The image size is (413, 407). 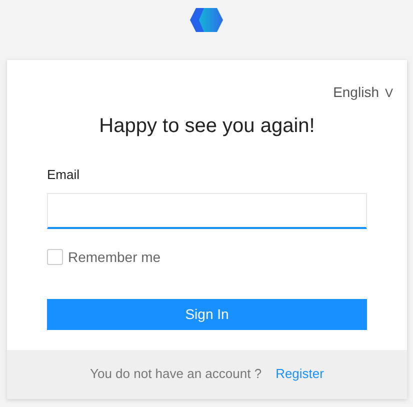 What do you see at coordinates (300, 374) in the screenshot?
I see `register-link: Register` at bounding box center [300, 374].